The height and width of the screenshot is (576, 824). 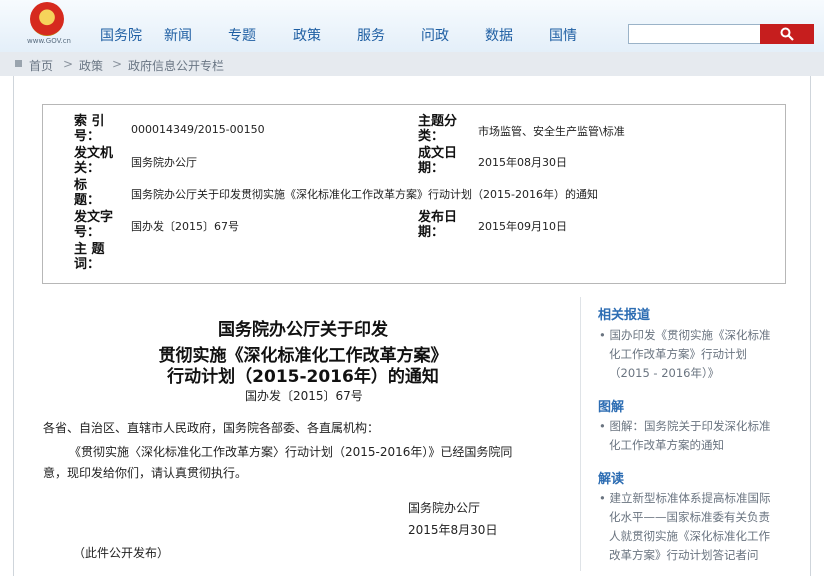 I want to click on publish-date-label: 发布日, so click(x=438, y=217).